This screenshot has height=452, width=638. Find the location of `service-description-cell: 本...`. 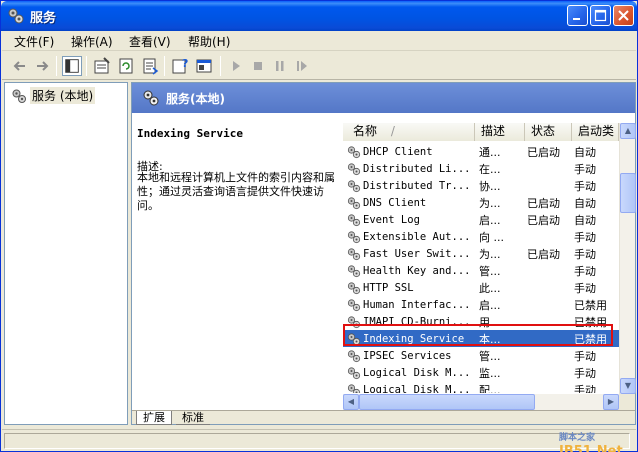

service-description-cell: 本... is located at coordinates (490, 339).